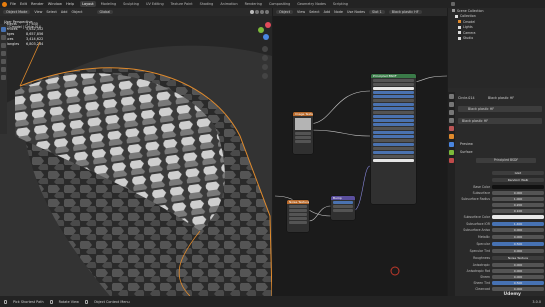 This screenshot has height=307, width=545. Describe the element at coordinates (13, 4) in the screenshot. I see `menu-file: File` at that location.